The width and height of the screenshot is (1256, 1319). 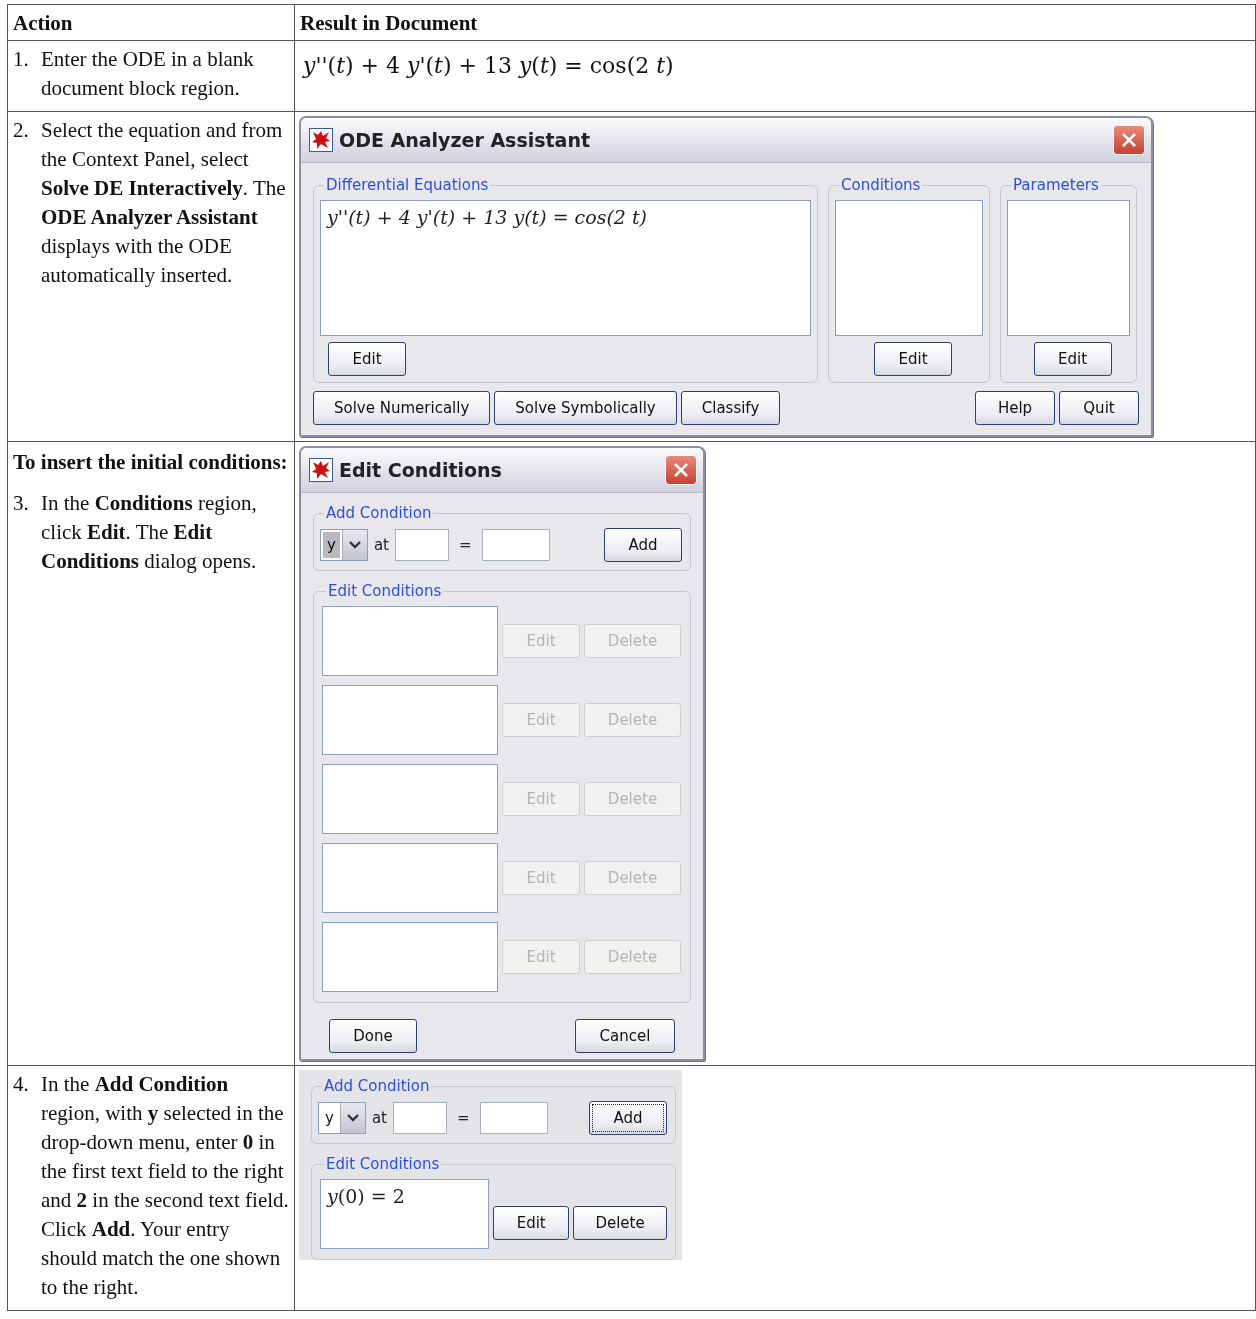 What do you see at coordinates (1056, 185) in the screenshot?
I see `group-label: Parameters` at bounding box center [1056, 185].